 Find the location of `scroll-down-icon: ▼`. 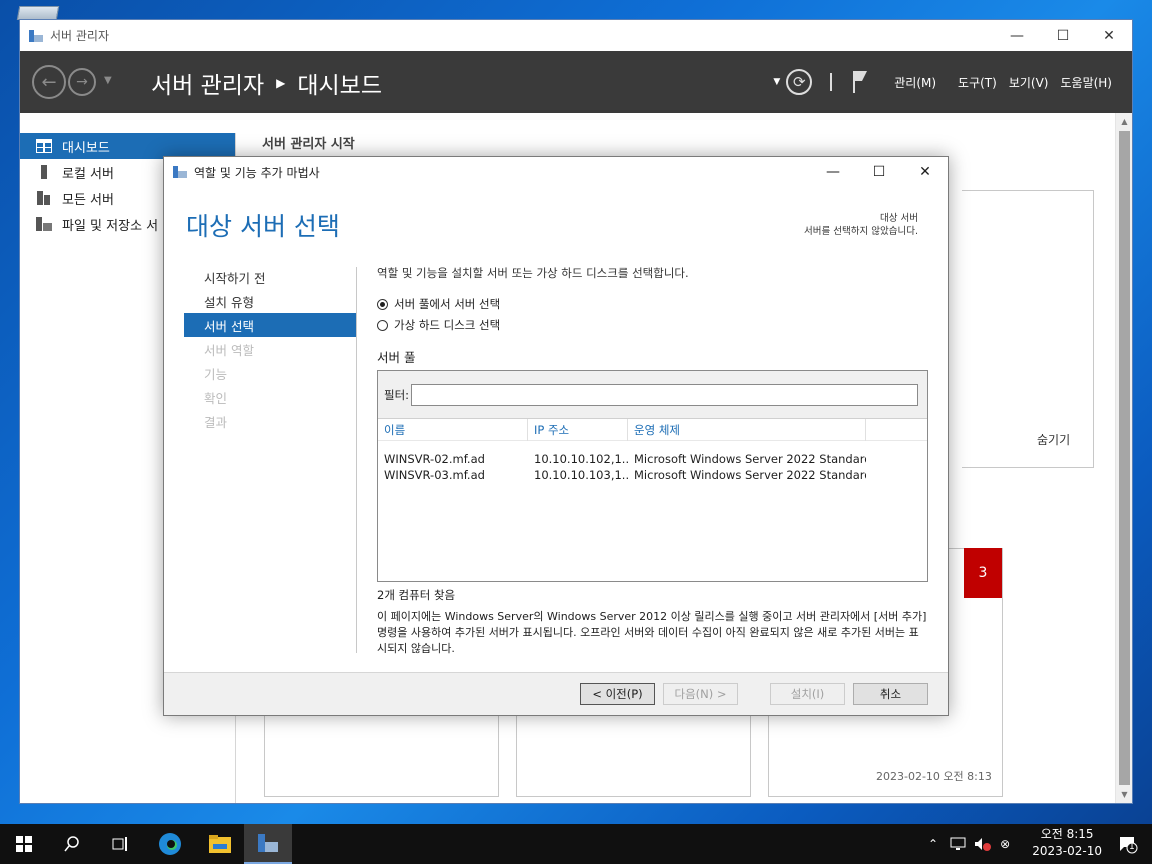

scroll-down-icon: ▼ is located at coordinates (1124, 794).